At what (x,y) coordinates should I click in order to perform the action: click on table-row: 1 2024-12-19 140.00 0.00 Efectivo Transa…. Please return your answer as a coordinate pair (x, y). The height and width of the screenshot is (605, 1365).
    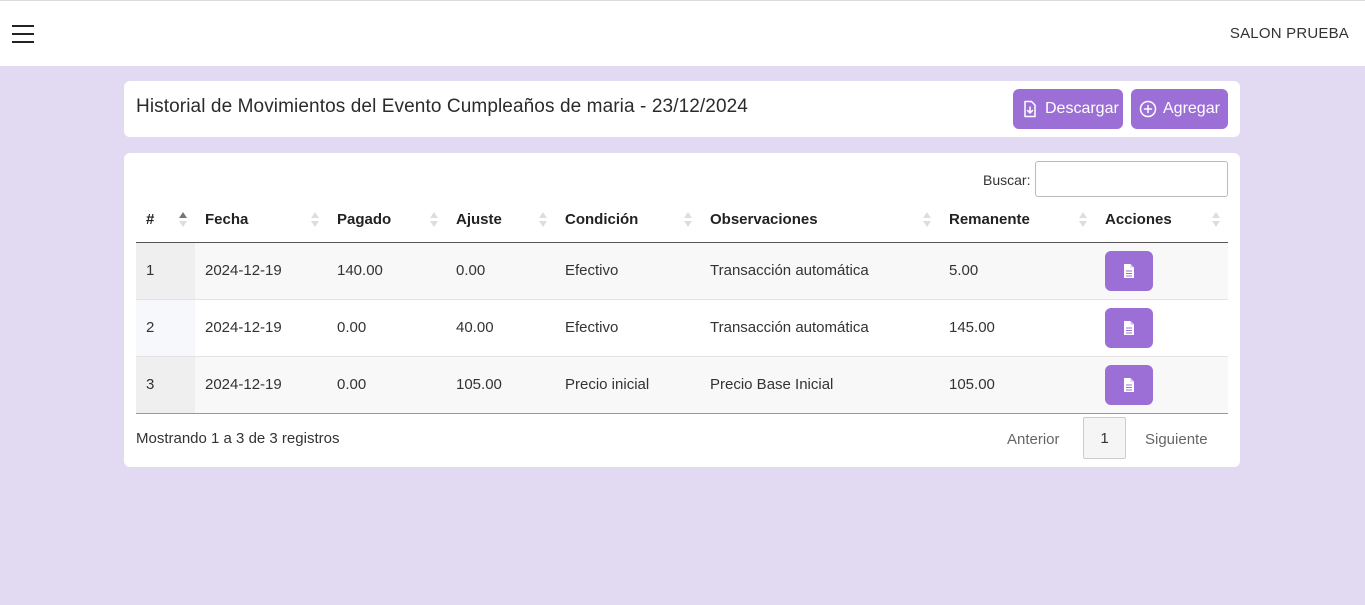
    Looking at the image, I should click on (682, 271).